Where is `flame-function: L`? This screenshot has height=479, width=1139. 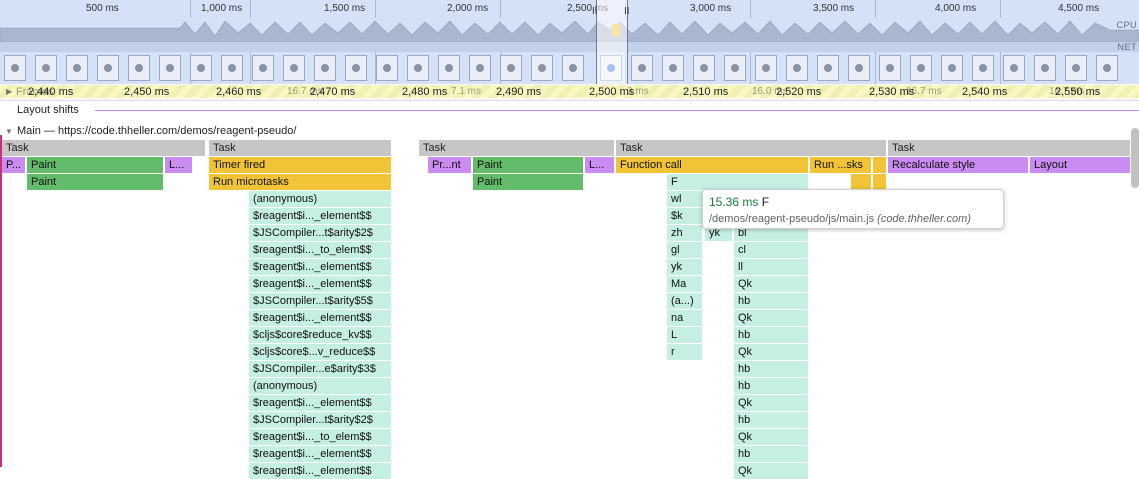
flame-function: L is located at coordinates (685, 335).